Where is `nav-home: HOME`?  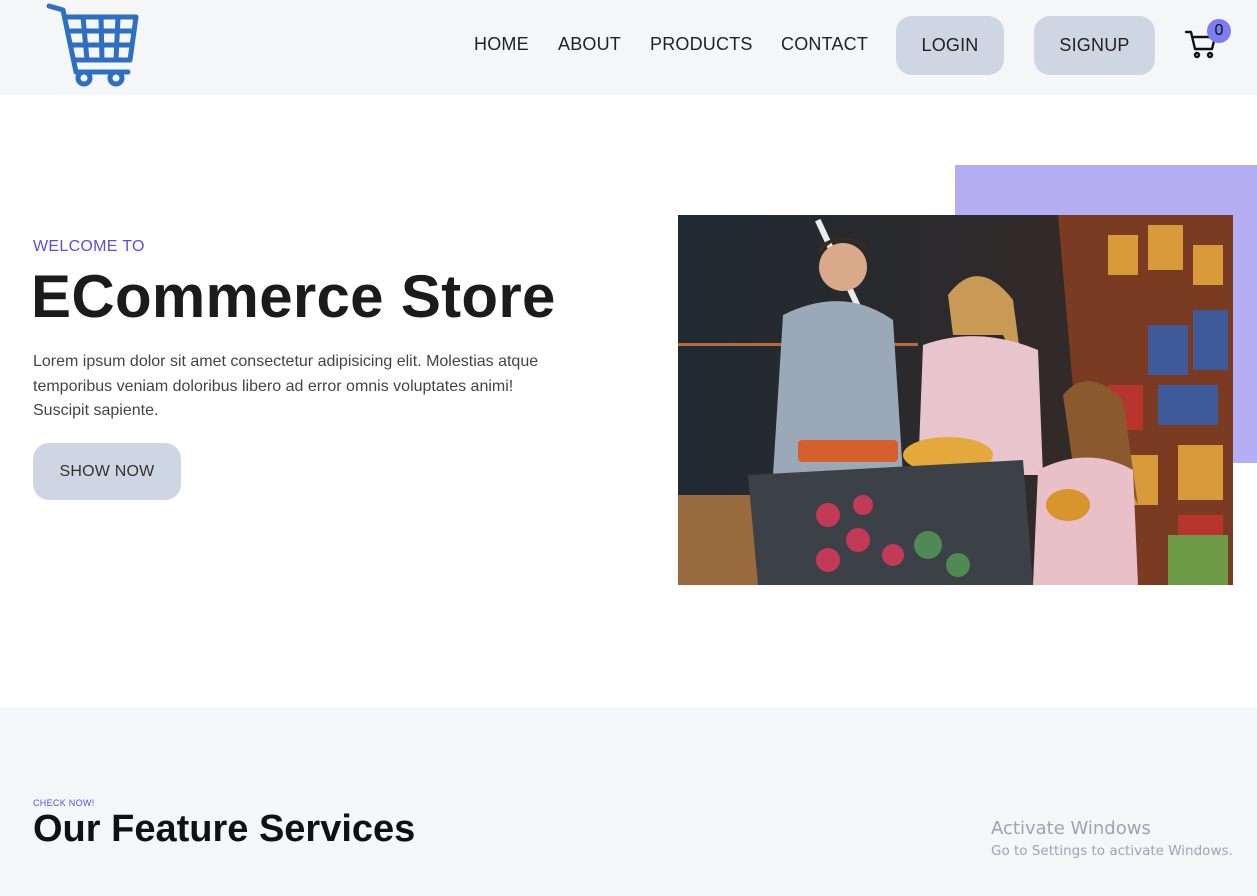
nav-home: HOME is located at coordinates (501, 44).